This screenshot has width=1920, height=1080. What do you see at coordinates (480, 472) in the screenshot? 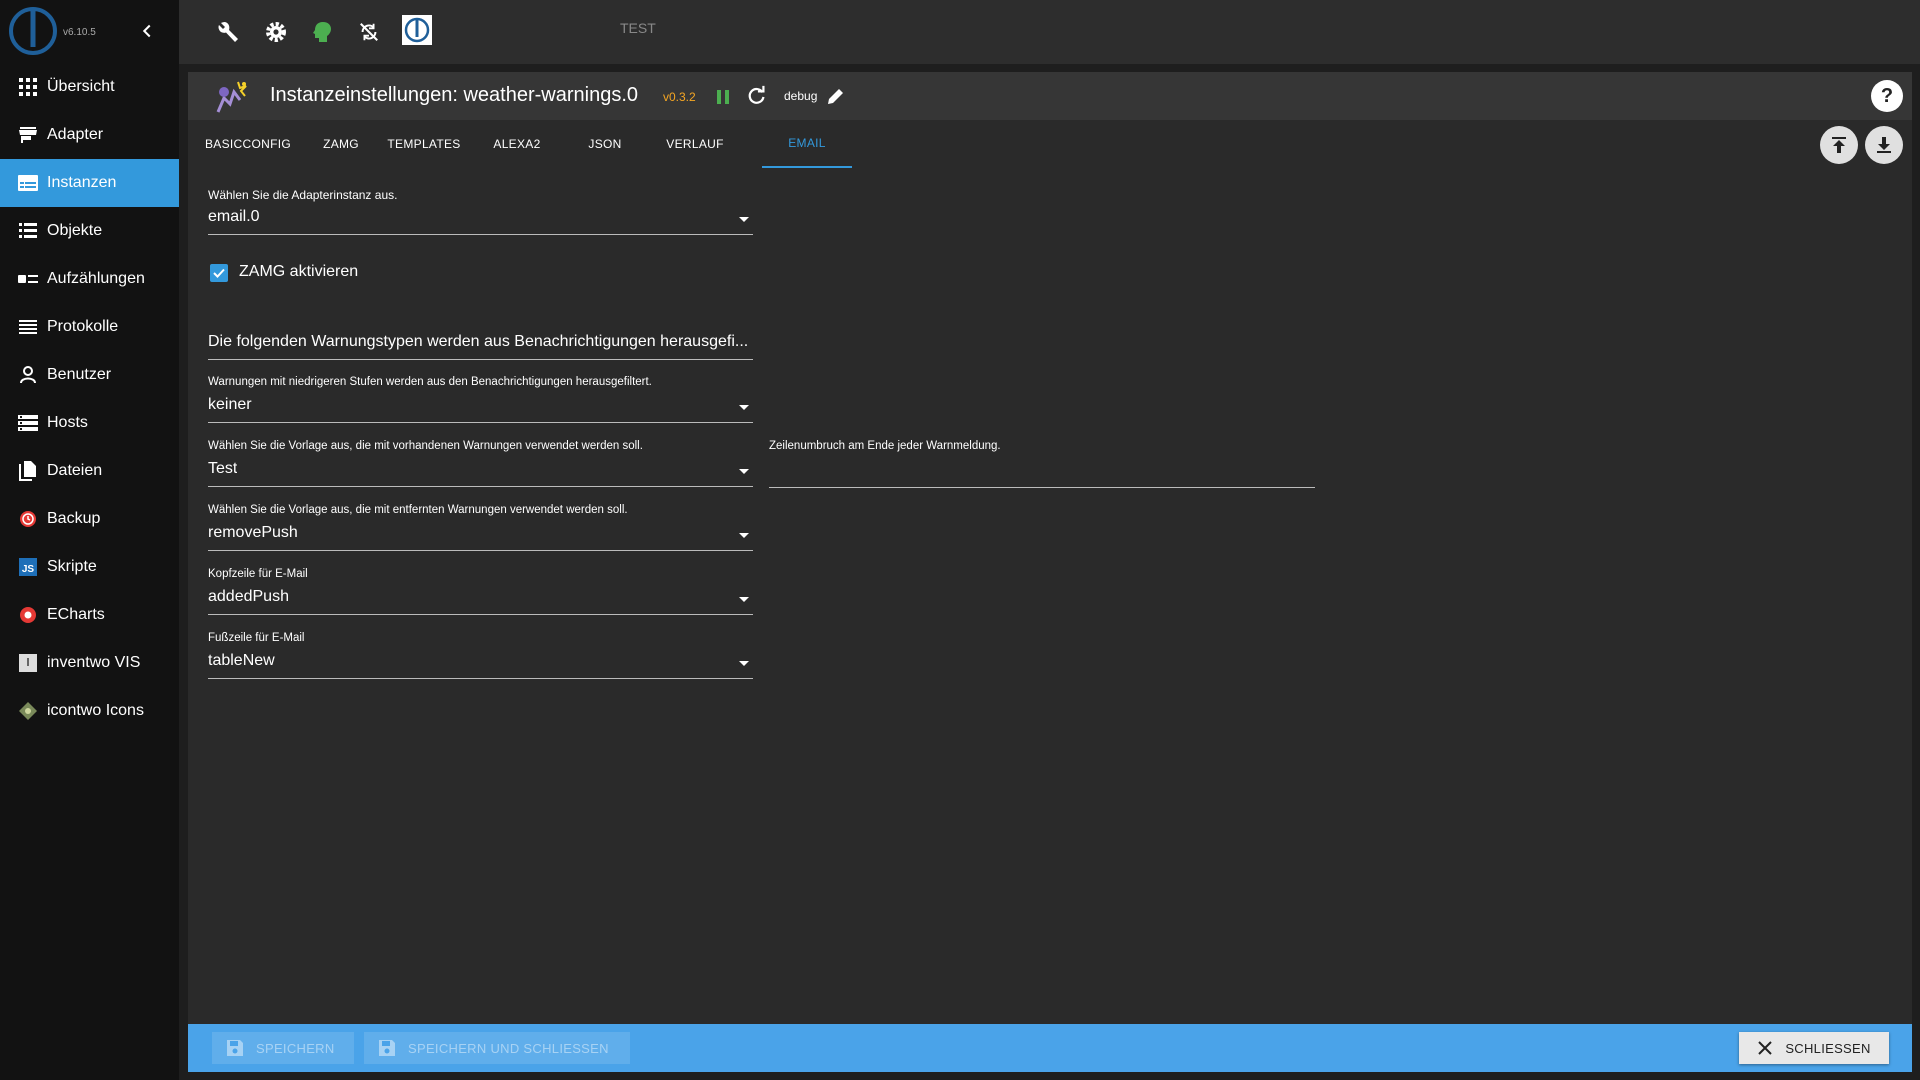
I see `template-existing-select: Test` at bounding box center [480, 472].